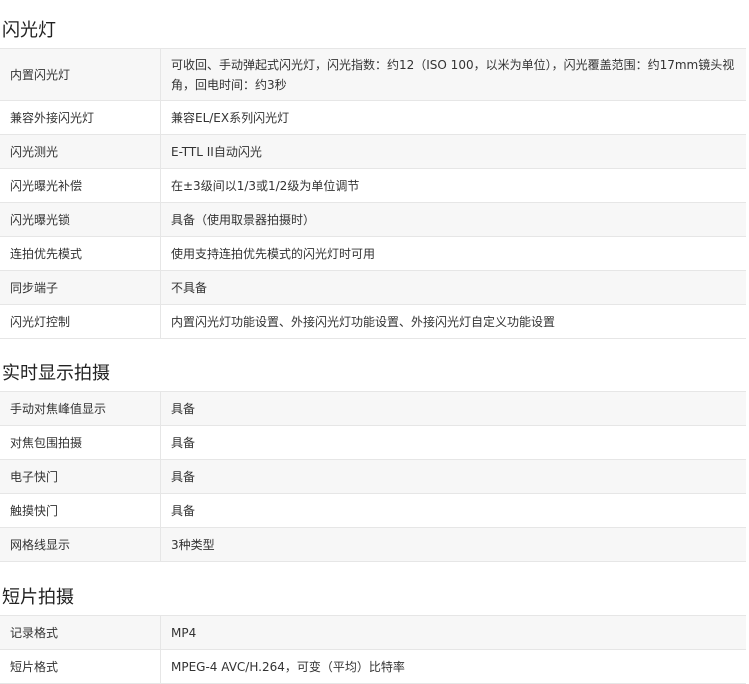  I want to click on spec-key: 同步端子, so click(80, 287).